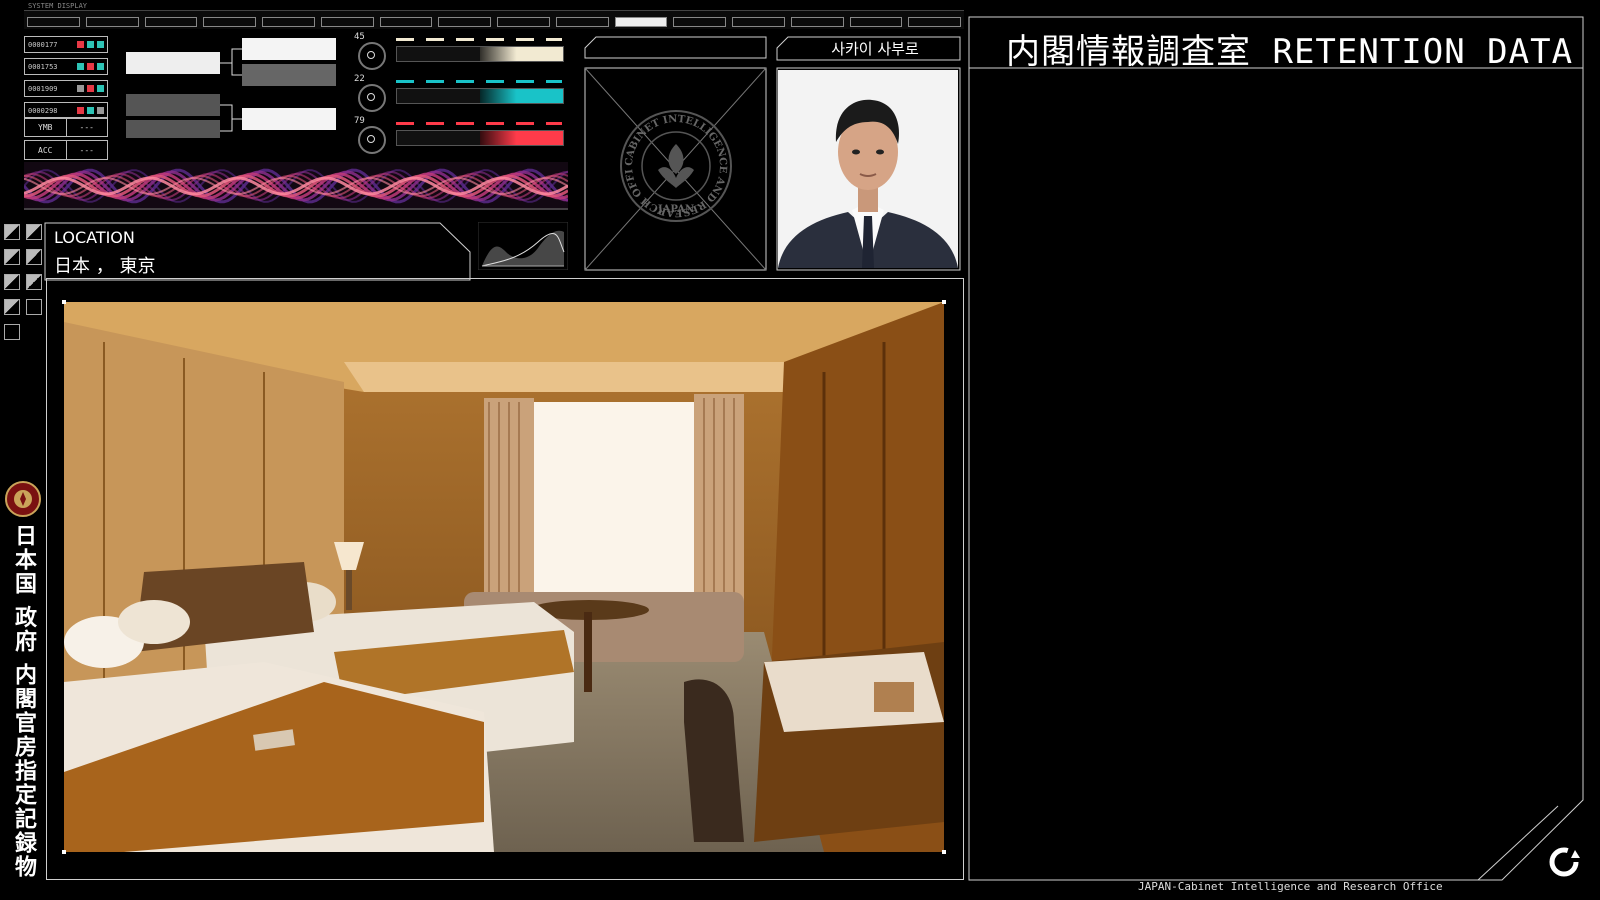 This screenshot has width=1600, height=900. What do you see at coordinates (43, 44) in the screenshot?
I see `status-code: 0000177` at bounding box center [43, 44].